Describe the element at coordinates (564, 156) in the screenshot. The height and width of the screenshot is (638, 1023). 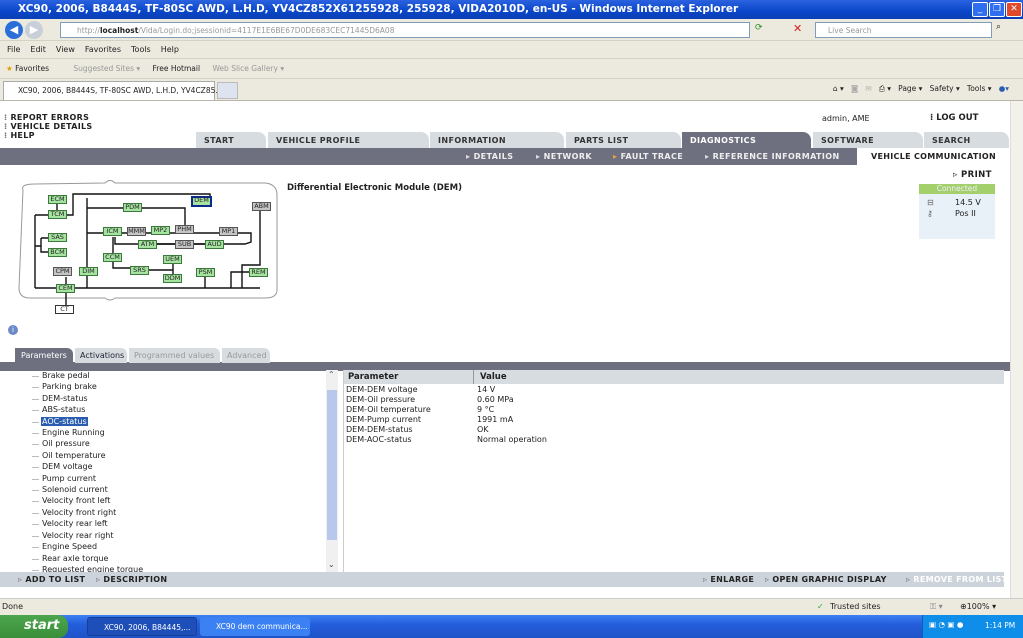
I see `subnav-network: NETWORK` at that location.